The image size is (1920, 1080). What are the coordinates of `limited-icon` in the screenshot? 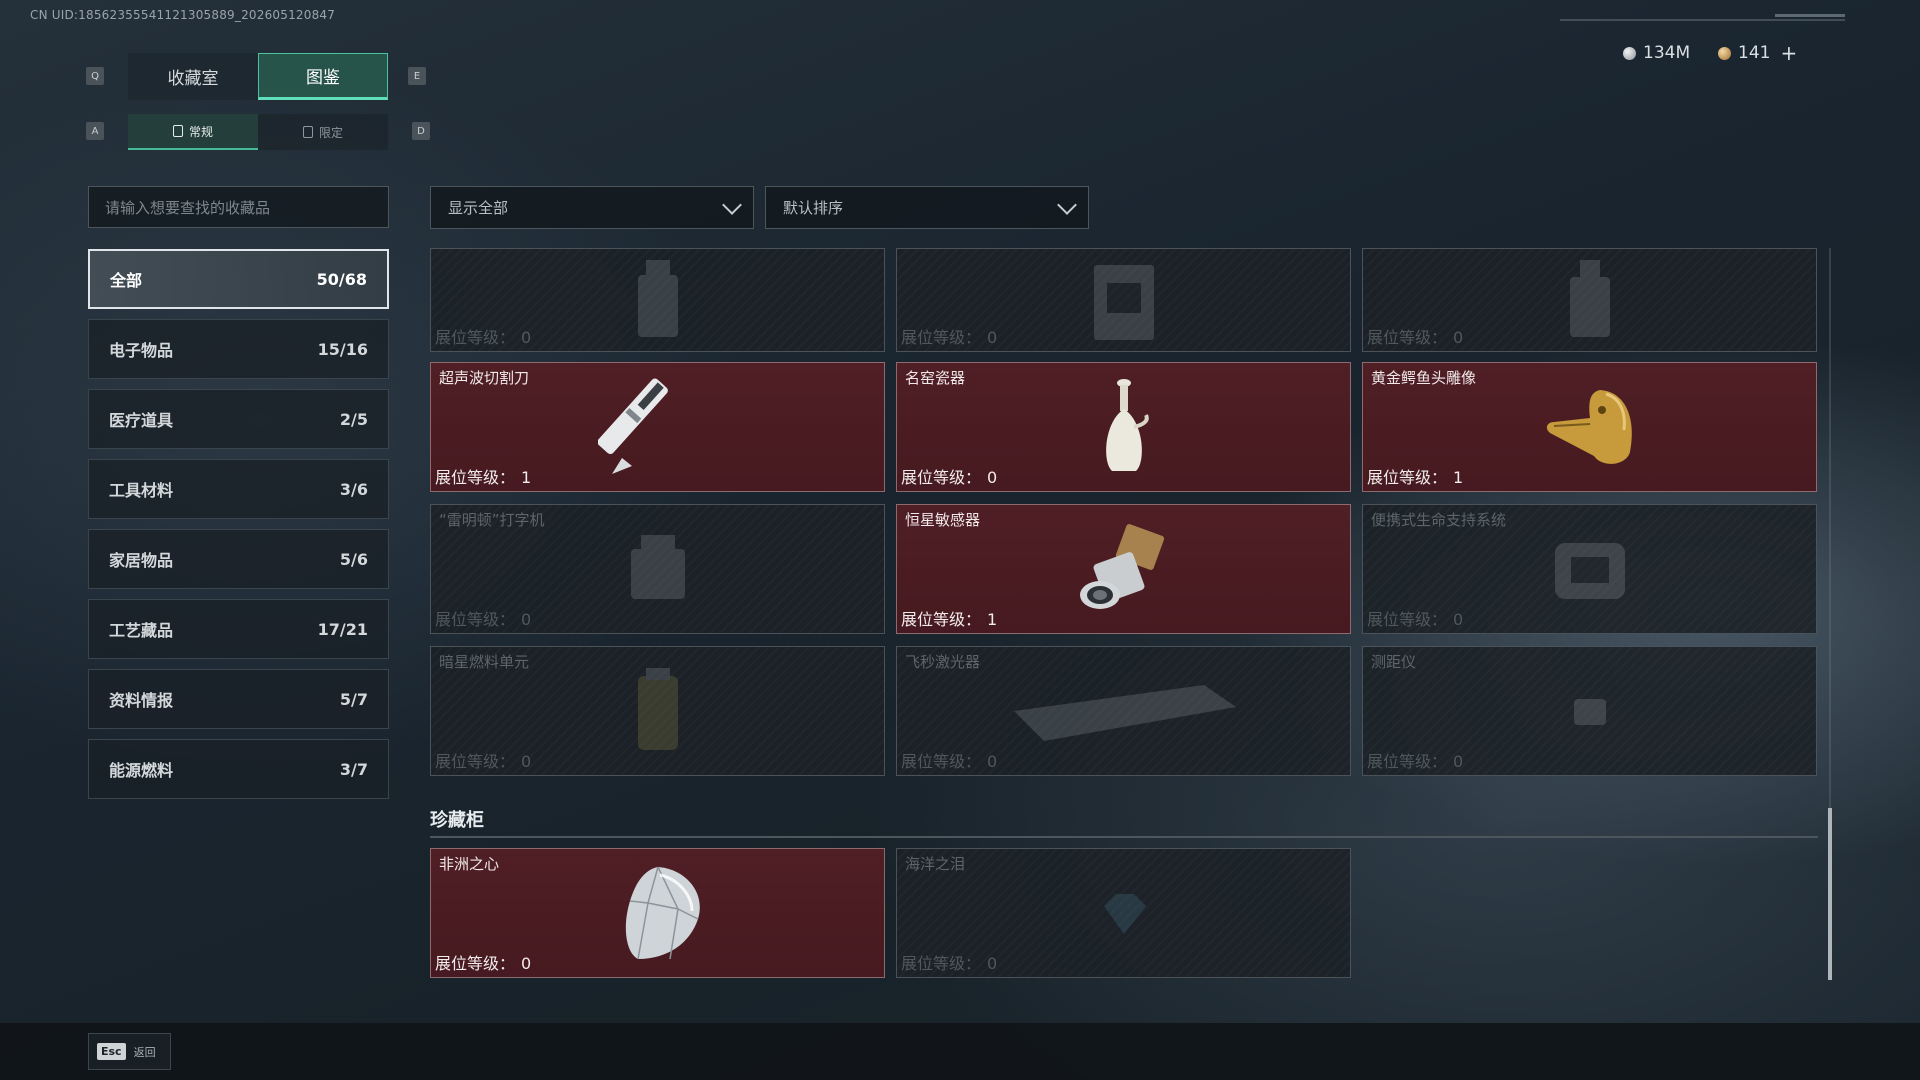 It's located at (307, 132).